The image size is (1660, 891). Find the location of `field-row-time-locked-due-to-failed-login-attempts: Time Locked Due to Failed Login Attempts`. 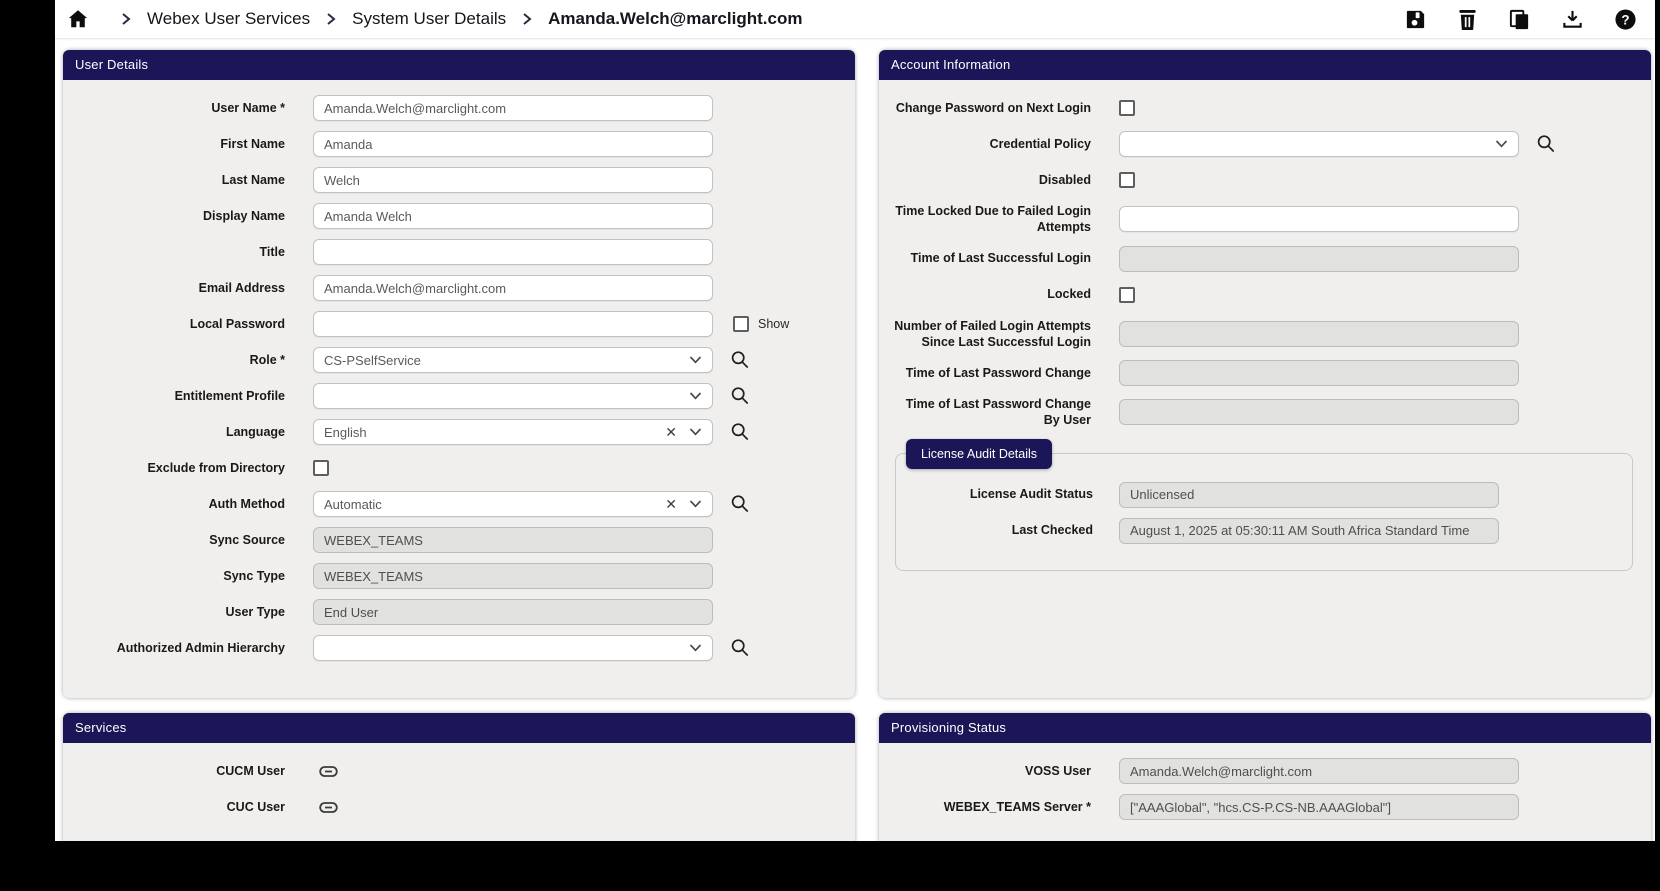

field-row-time-locked-due-to-failed-login-attempts: Time Locked Due to Failed Login Attempts is located at coordinates (1265, 219).